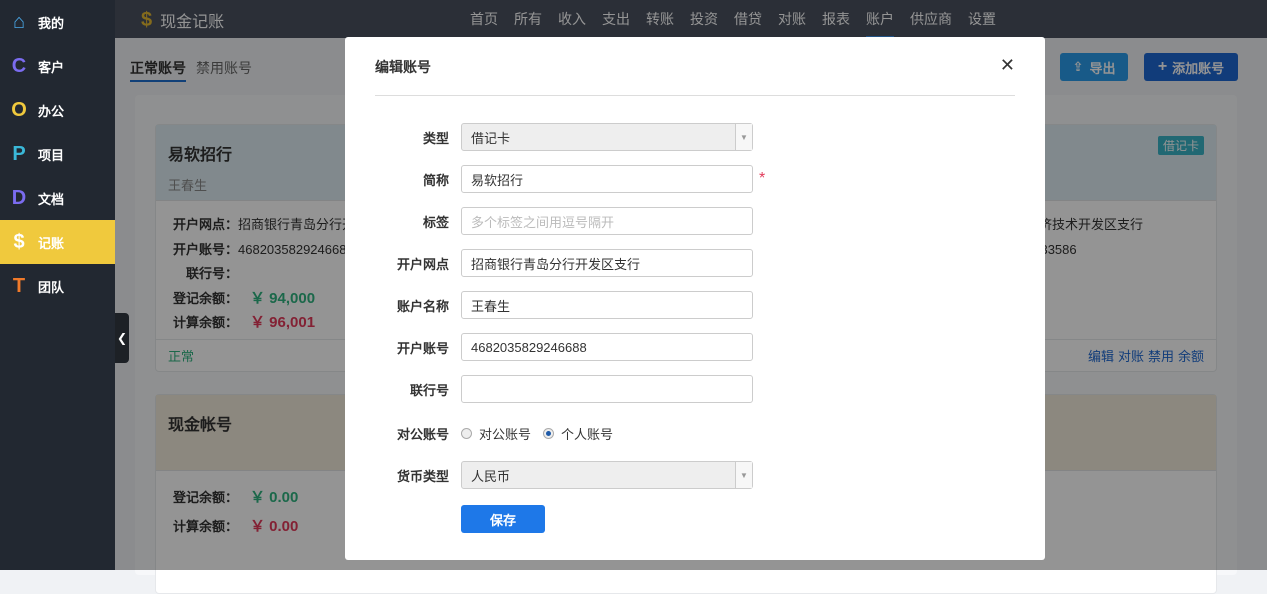 This screenshot has height=594, width=1267. Describe the element at coordinates (19, 197) in the screenshot. I see `letter-d-icon: D` at that location.